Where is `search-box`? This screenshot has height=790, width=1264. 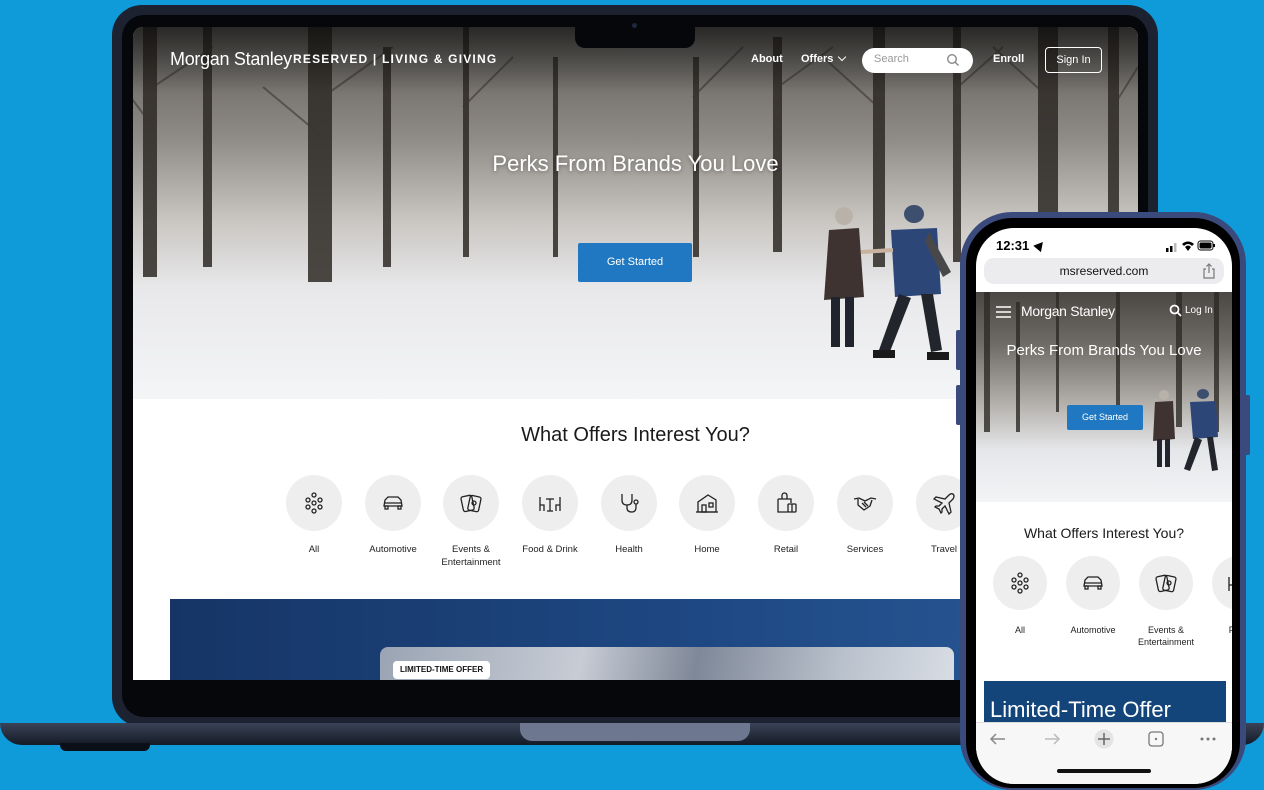 search-box is located at coordinates (917, 60).